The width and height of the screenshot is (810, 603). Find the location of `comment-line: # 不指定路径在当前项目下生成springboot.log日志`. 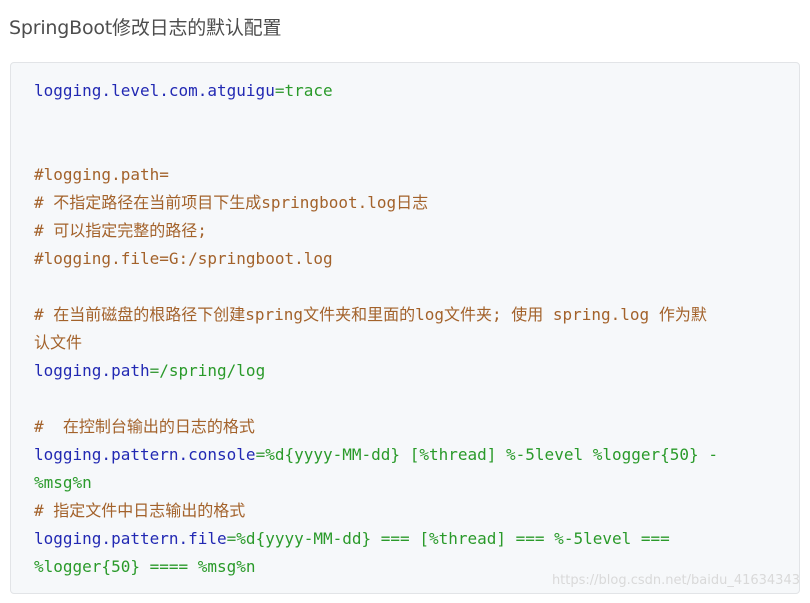

comment-line: # 不指定路径在当前项目下生成springboot.log日志 is located at coordinates (231, 202).